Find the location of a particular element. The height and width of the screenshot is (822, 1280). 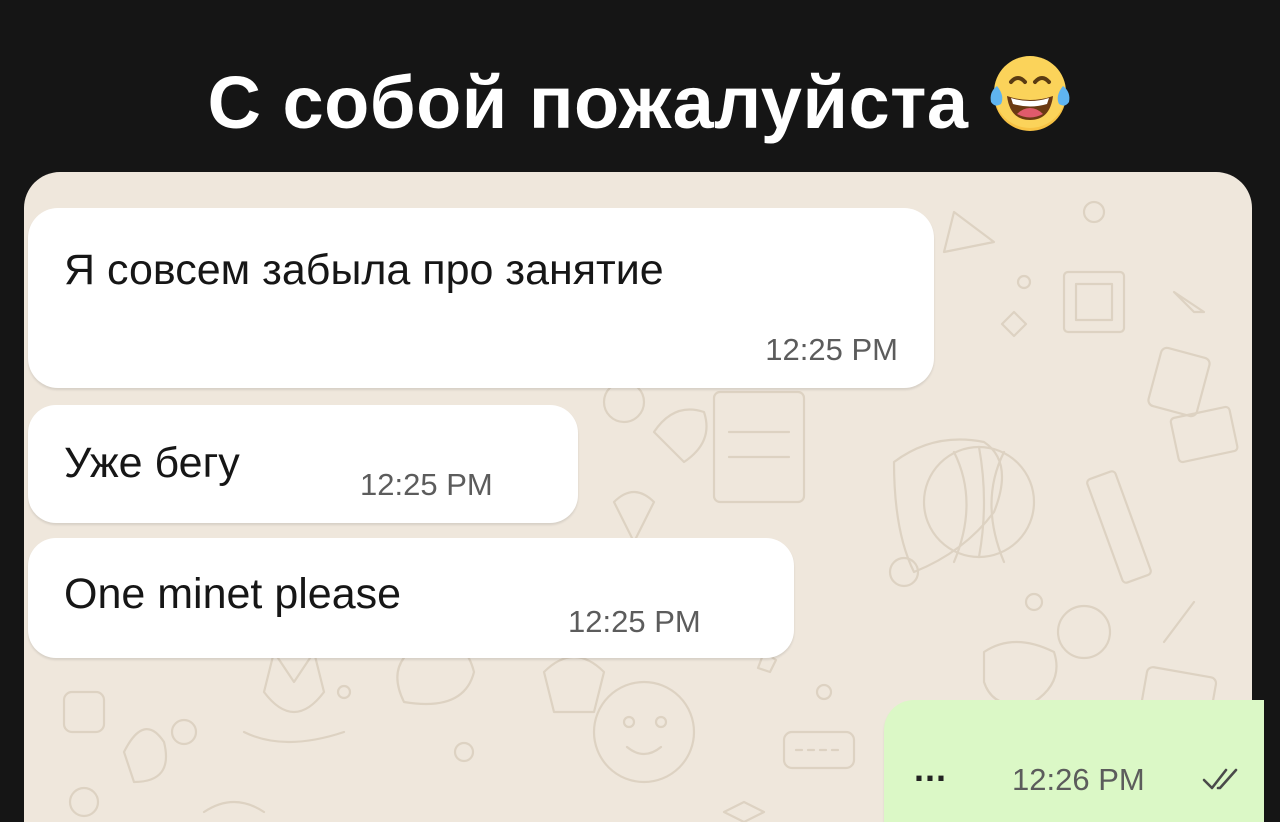

message-text: Уже бегу is located at coordinates (152, 463).